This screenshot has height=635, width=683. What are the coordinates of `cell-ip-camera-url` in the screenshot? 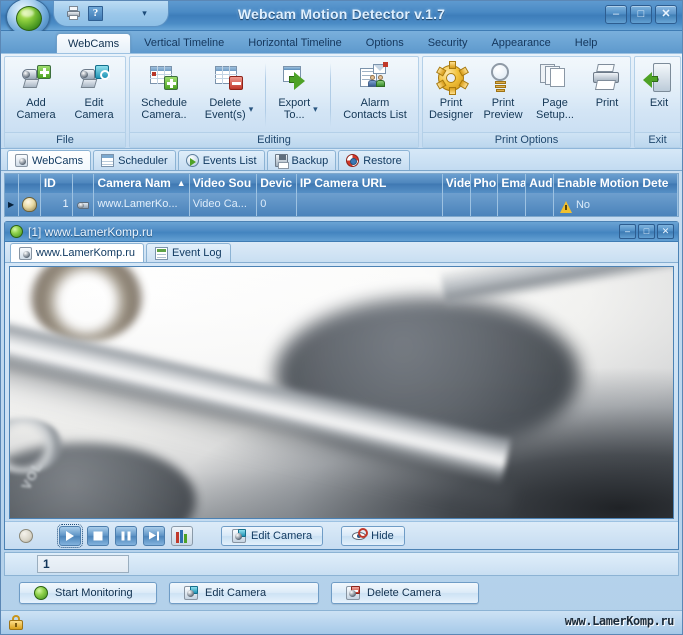 It's located at (370, 204).